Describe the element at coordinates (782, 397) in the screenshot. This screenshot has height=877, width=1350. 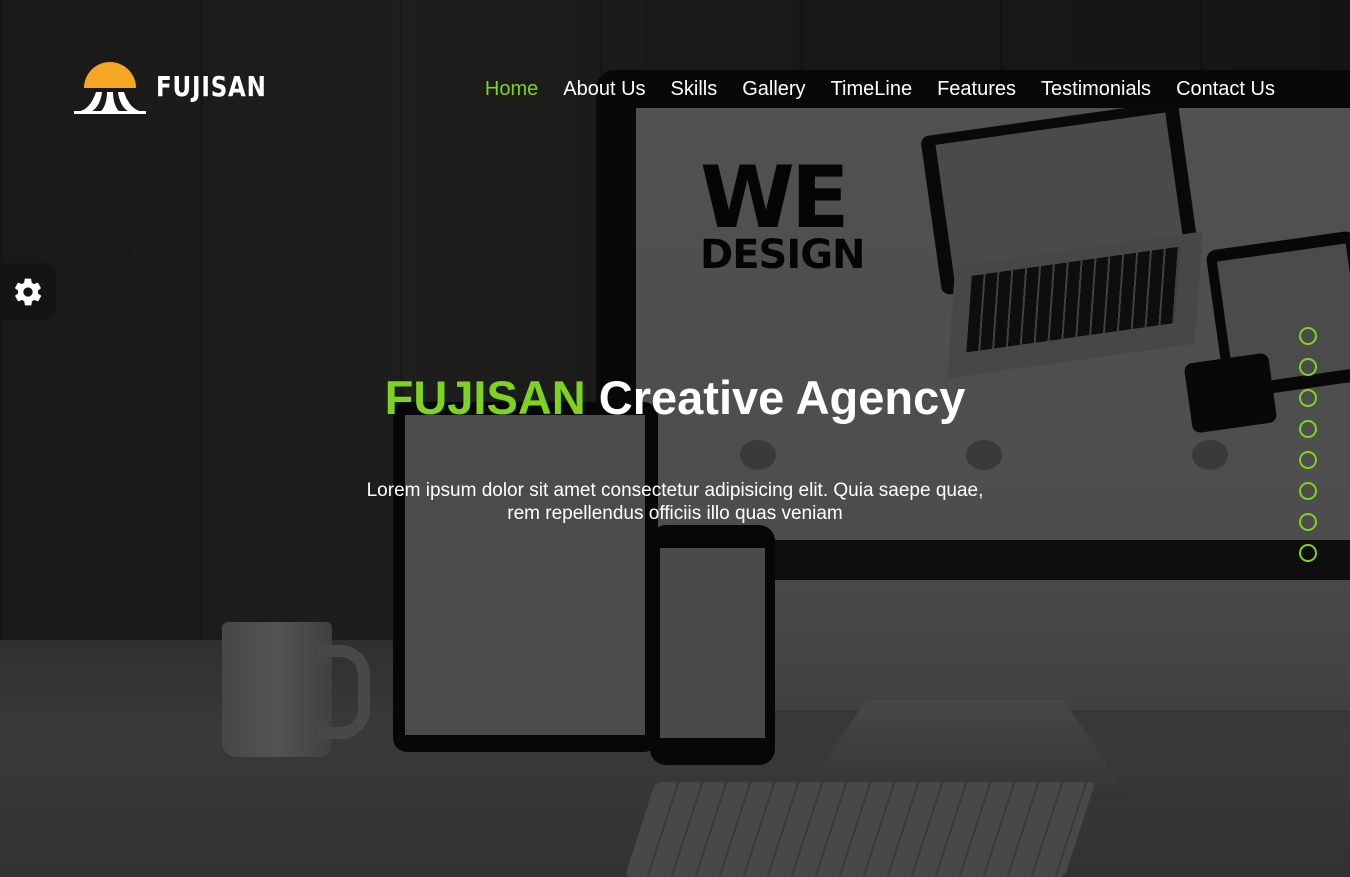
I see `hero-title-rest: Creative Agency` at that location.